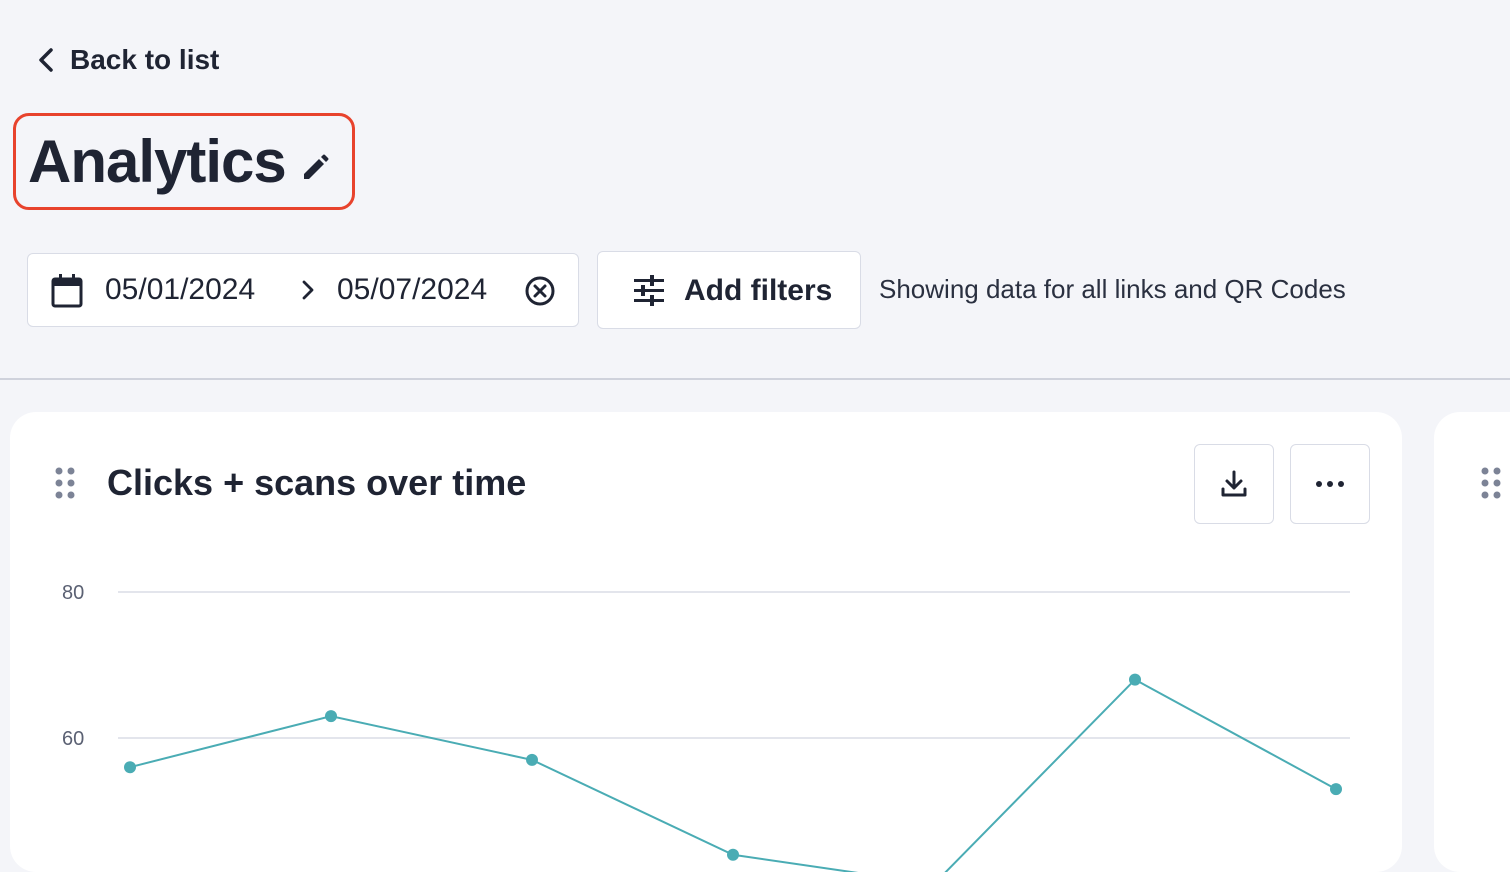  Describe the element at coordinates (649, 290) in the screenshot. I see `sliders-icon` at that location.